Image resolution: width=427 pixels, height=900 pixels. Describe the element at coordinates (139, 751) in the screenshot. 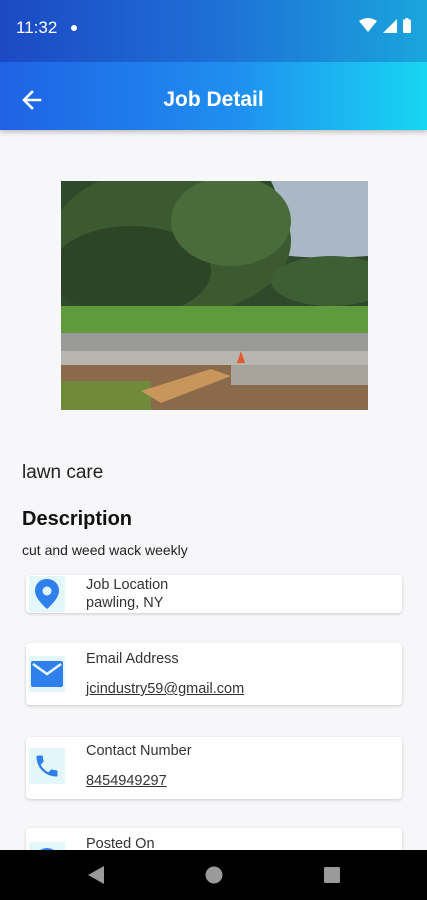

I see `phone-label: Contact Number` at that location.